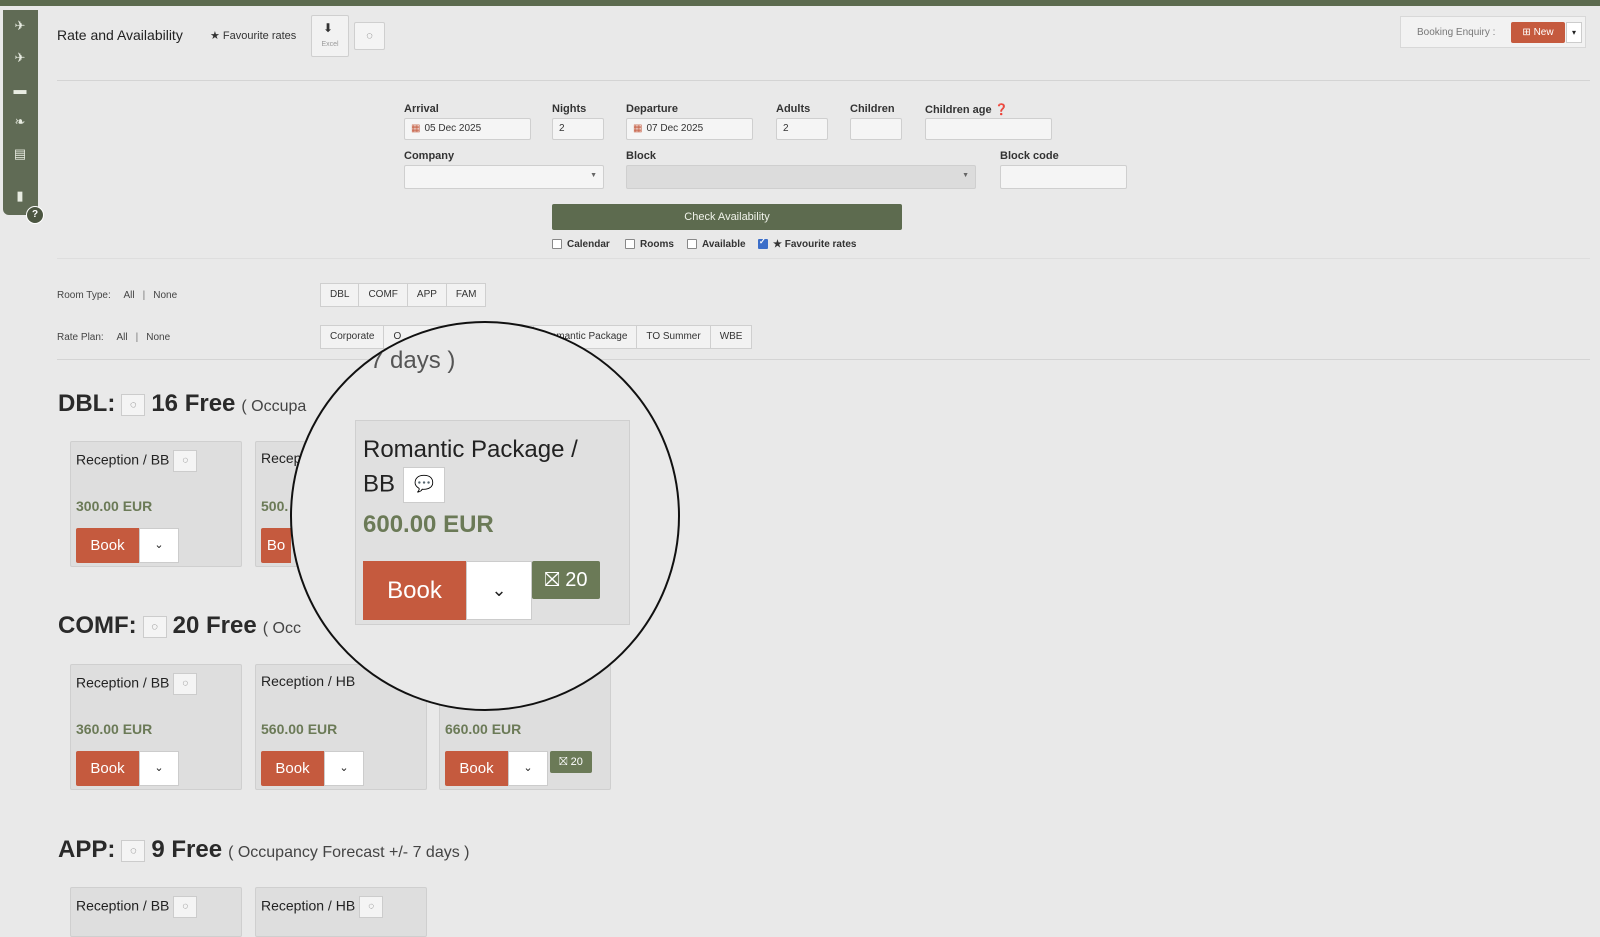 The width and height of the screenshot is (1600, 937). Describe the element at coordinates (129, 295) in the screenshot. I see `room-type-all: All` at that location.